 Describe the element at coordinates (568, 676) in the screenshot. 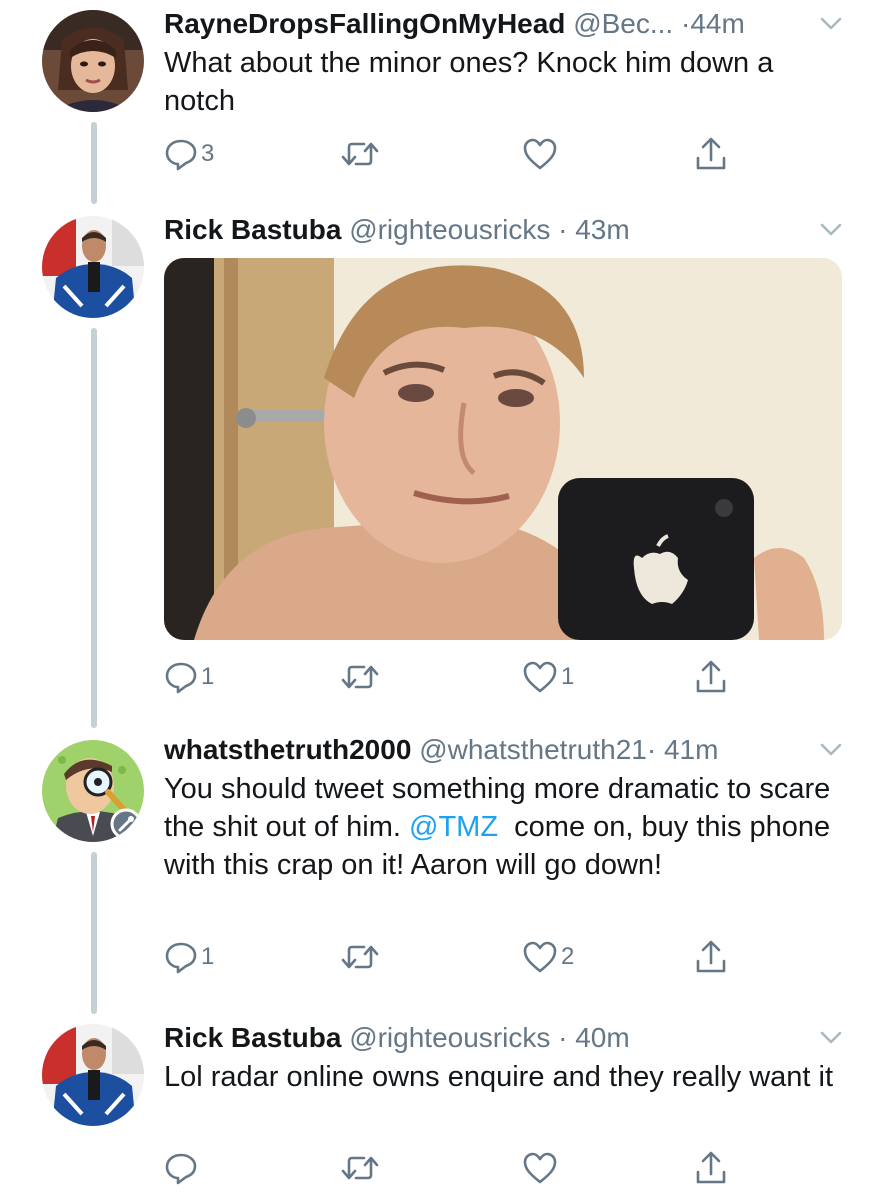

I see `like-count: 1` at that location.